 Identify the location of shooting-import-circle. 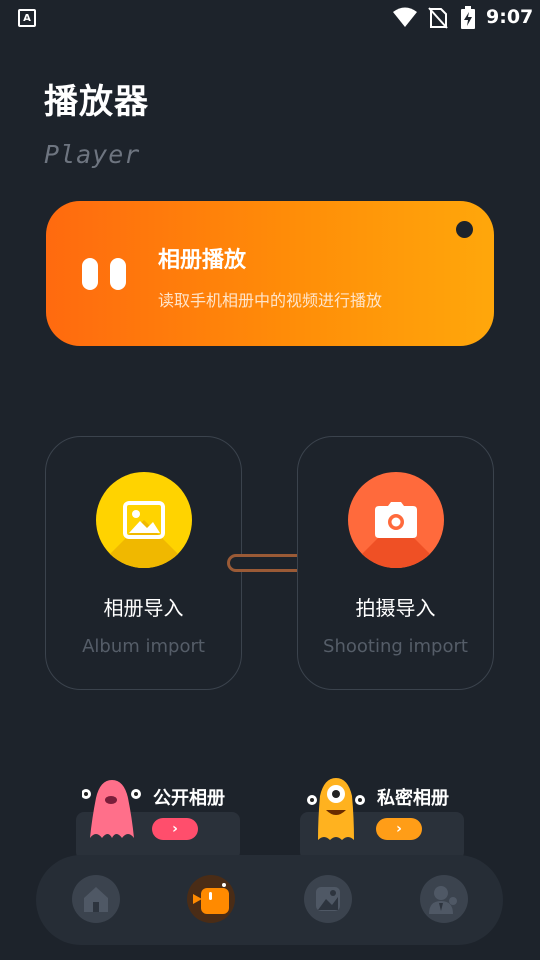
(396, 520).